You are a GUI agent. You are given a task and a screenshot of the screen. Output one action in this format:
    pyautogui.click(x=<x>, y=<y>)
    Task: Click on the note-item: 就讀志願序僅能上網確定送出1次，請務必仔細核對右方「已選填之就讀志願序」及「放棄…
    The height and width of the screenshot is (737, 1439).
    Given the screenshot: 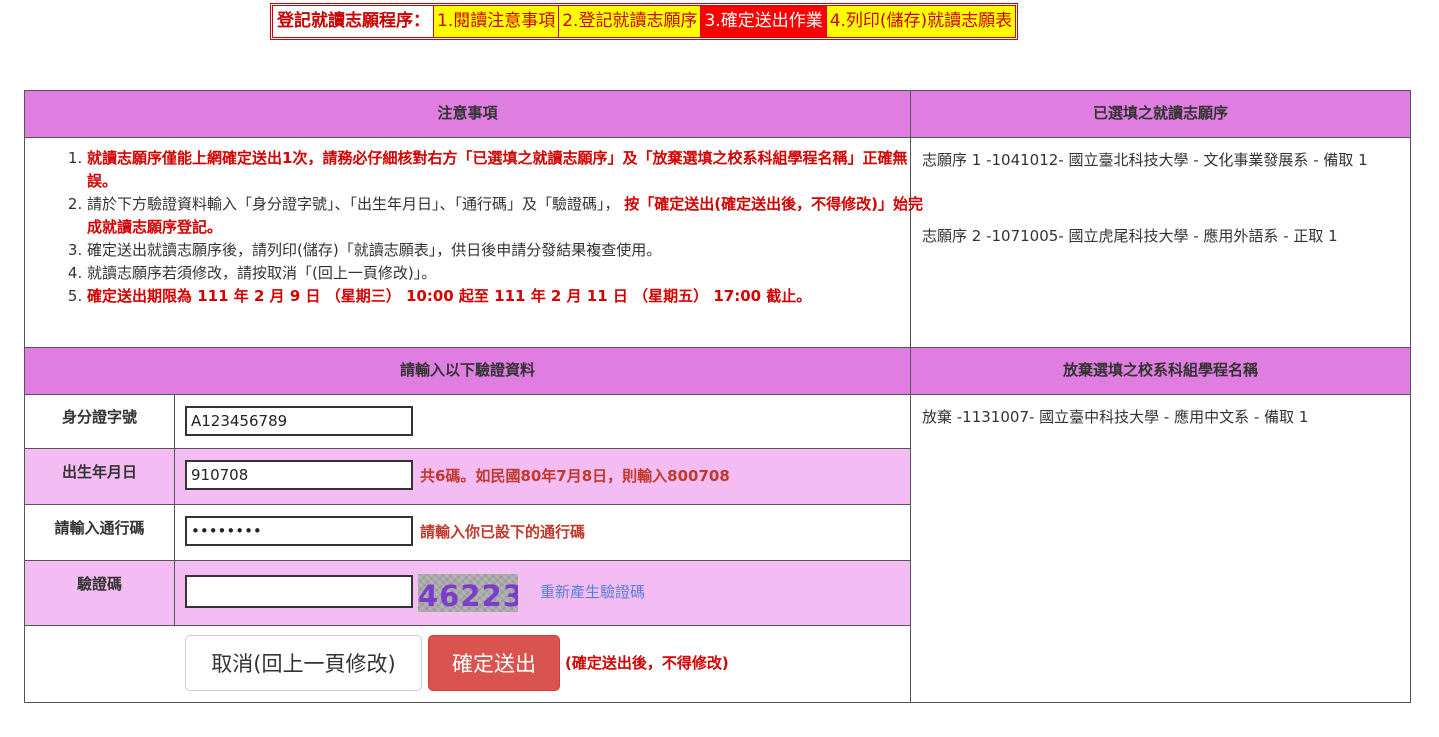 What is the action you would take?
    pyautogui.click(x=507, y=170)
    